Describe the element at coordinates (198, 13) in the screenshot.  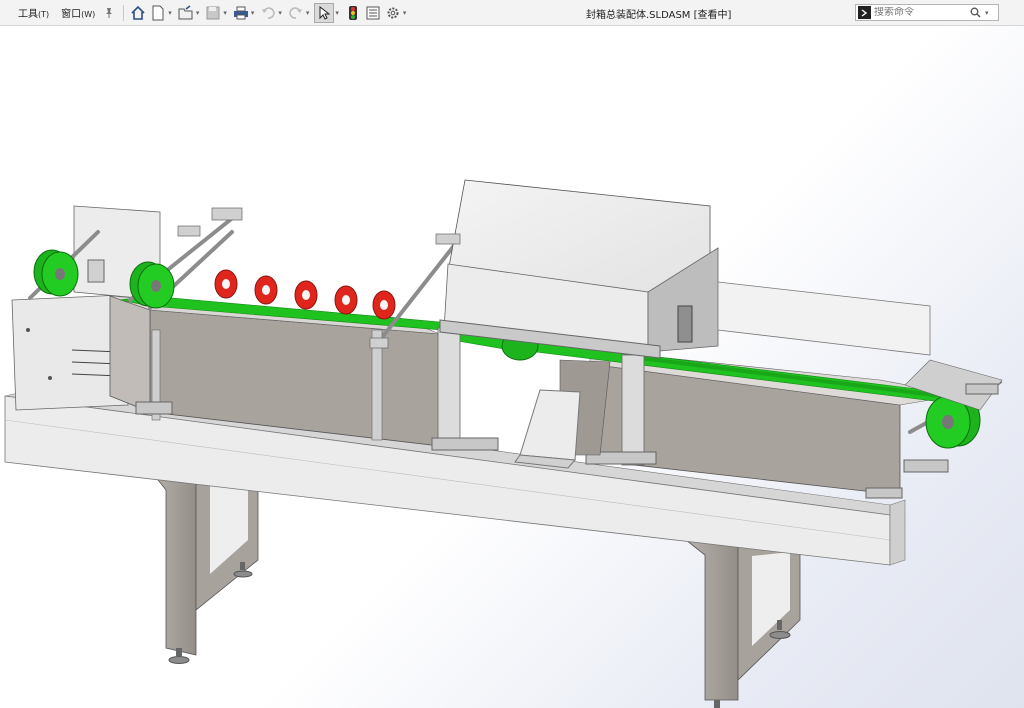
I see `open-dropdown-icon: ▾` at that location.